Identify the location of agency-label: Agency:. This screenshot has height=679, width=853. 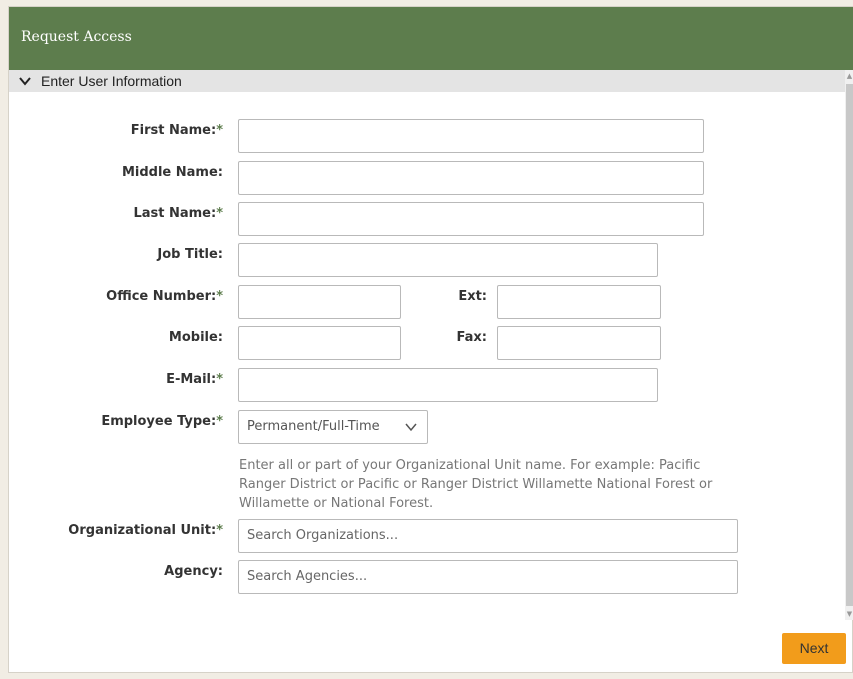
(193, 571).